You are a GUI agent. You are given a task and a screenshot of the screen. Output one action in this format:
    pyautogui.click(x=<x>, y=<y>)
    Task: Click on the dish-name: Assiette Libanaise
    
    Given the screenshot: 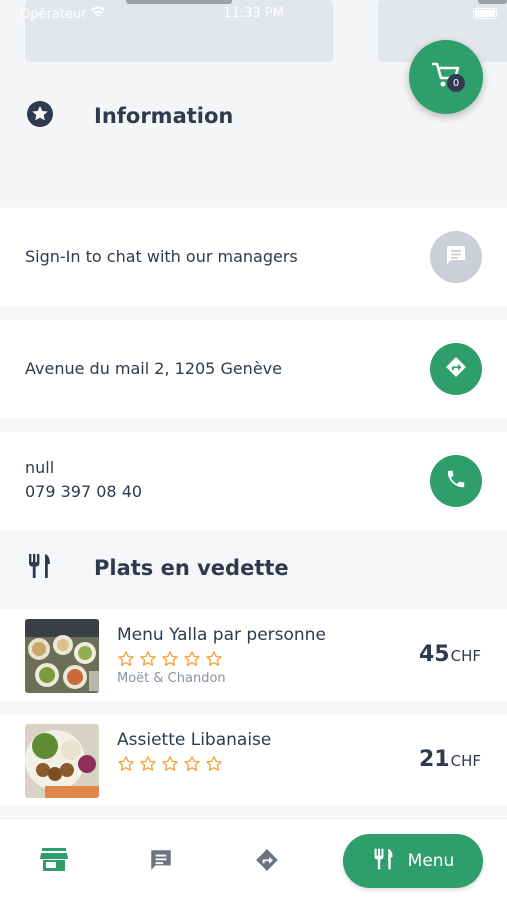 What is the action you would take?
    pyautogui.click(x=194, y=740)
    